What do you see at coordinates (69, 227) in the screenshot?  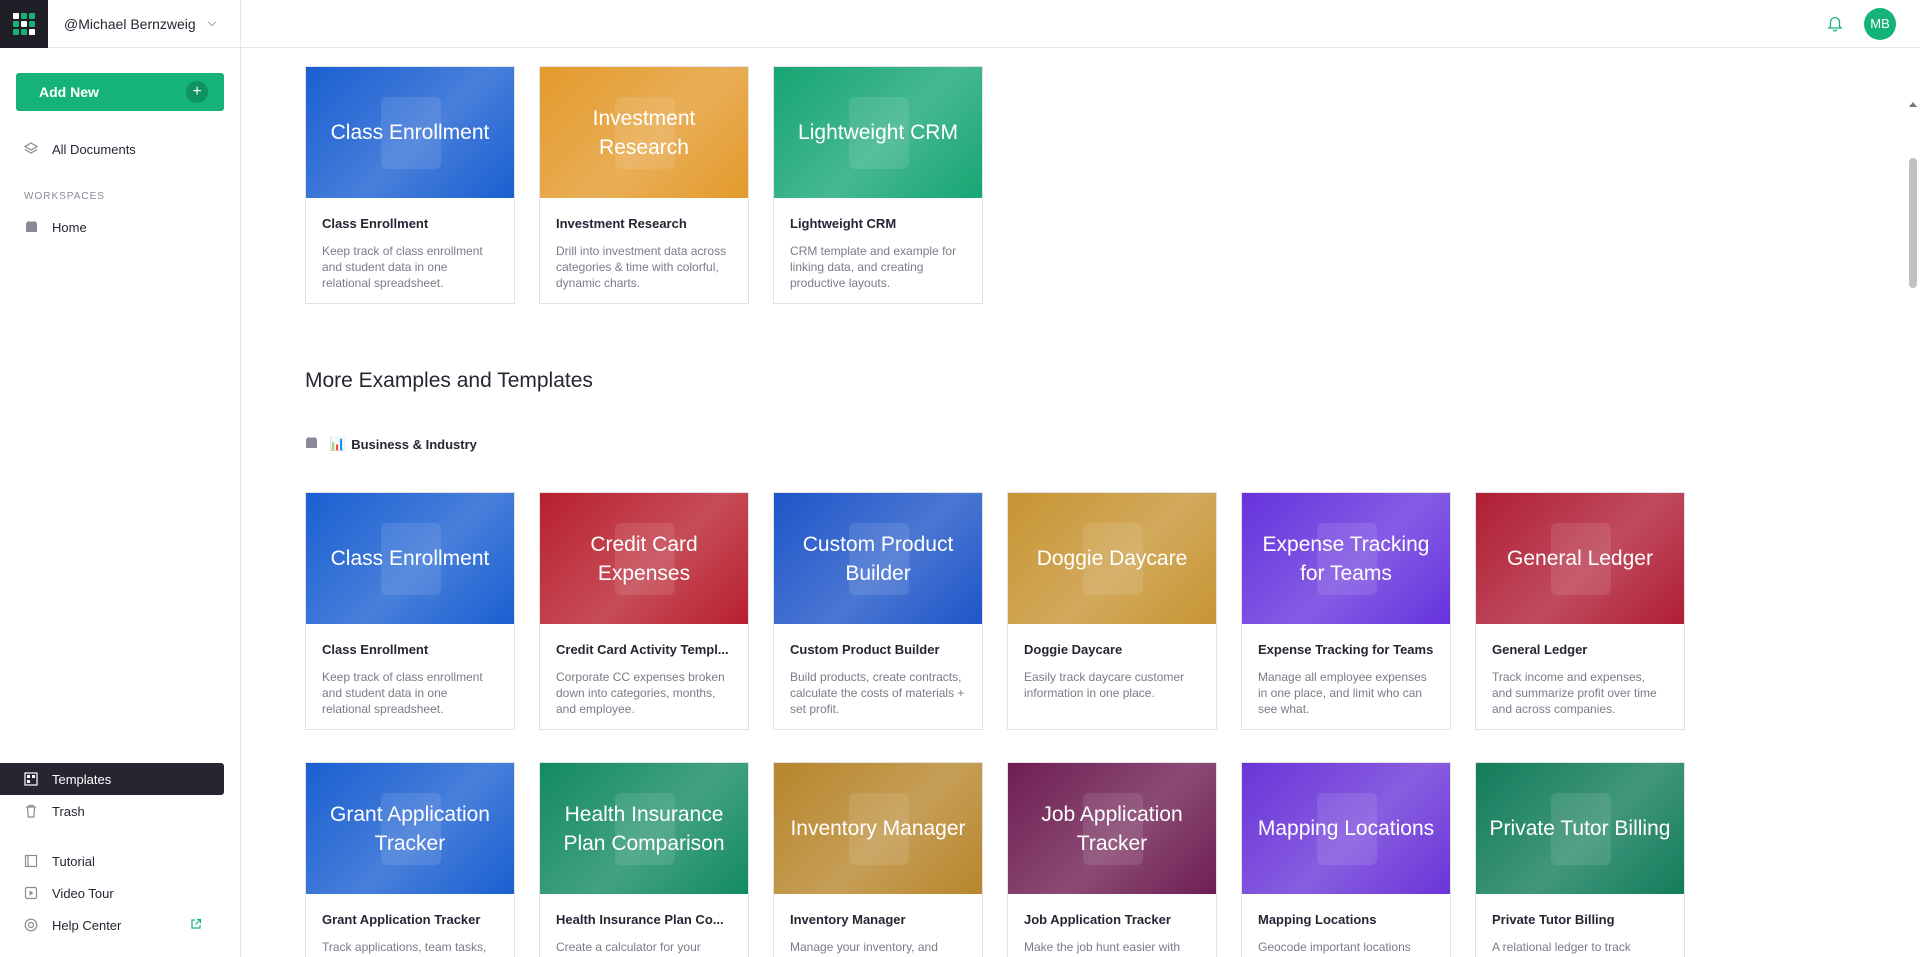 I see `nav-home-label: Home` at bounding box center [69, 227].